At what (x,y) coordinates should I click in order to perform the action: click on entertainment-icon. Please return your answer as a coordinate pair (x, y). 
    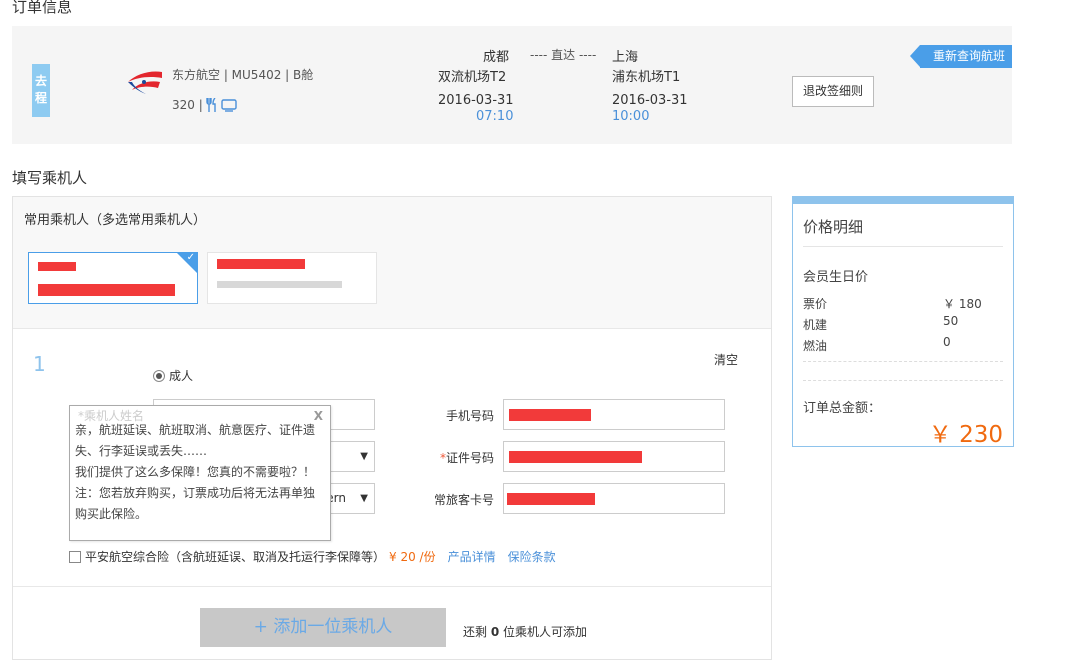
    Looking at the image, I should click on (229, 105).